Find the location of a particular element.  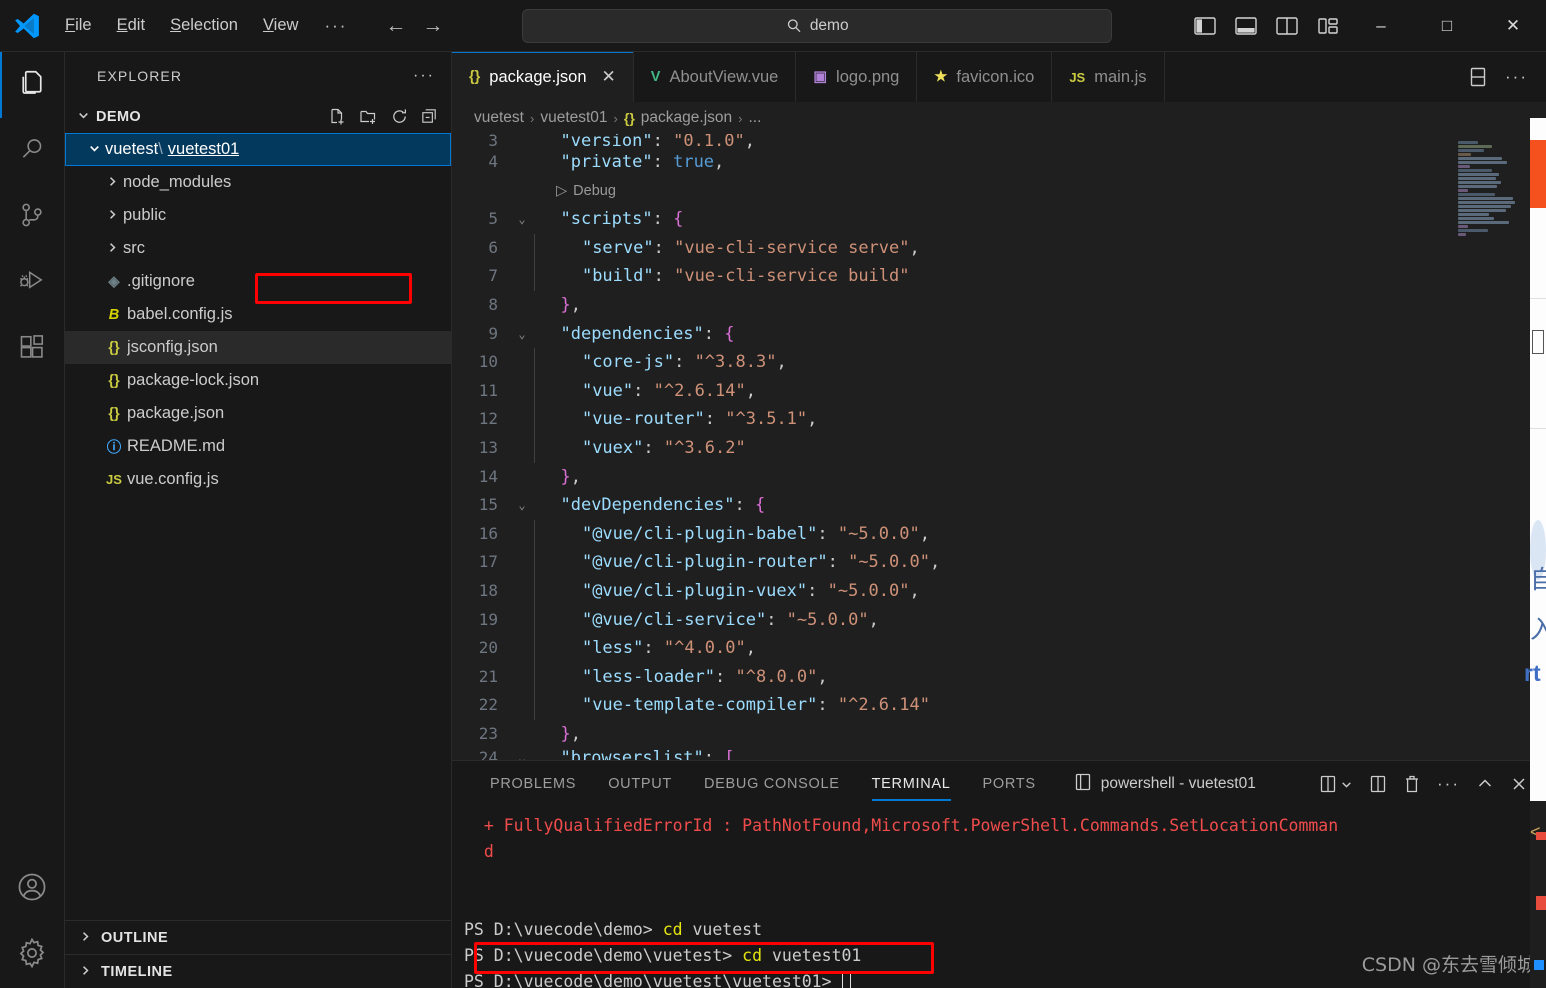

tree-row-package-lock-json: {} package-lock.json is located at coordinates (258, 380).